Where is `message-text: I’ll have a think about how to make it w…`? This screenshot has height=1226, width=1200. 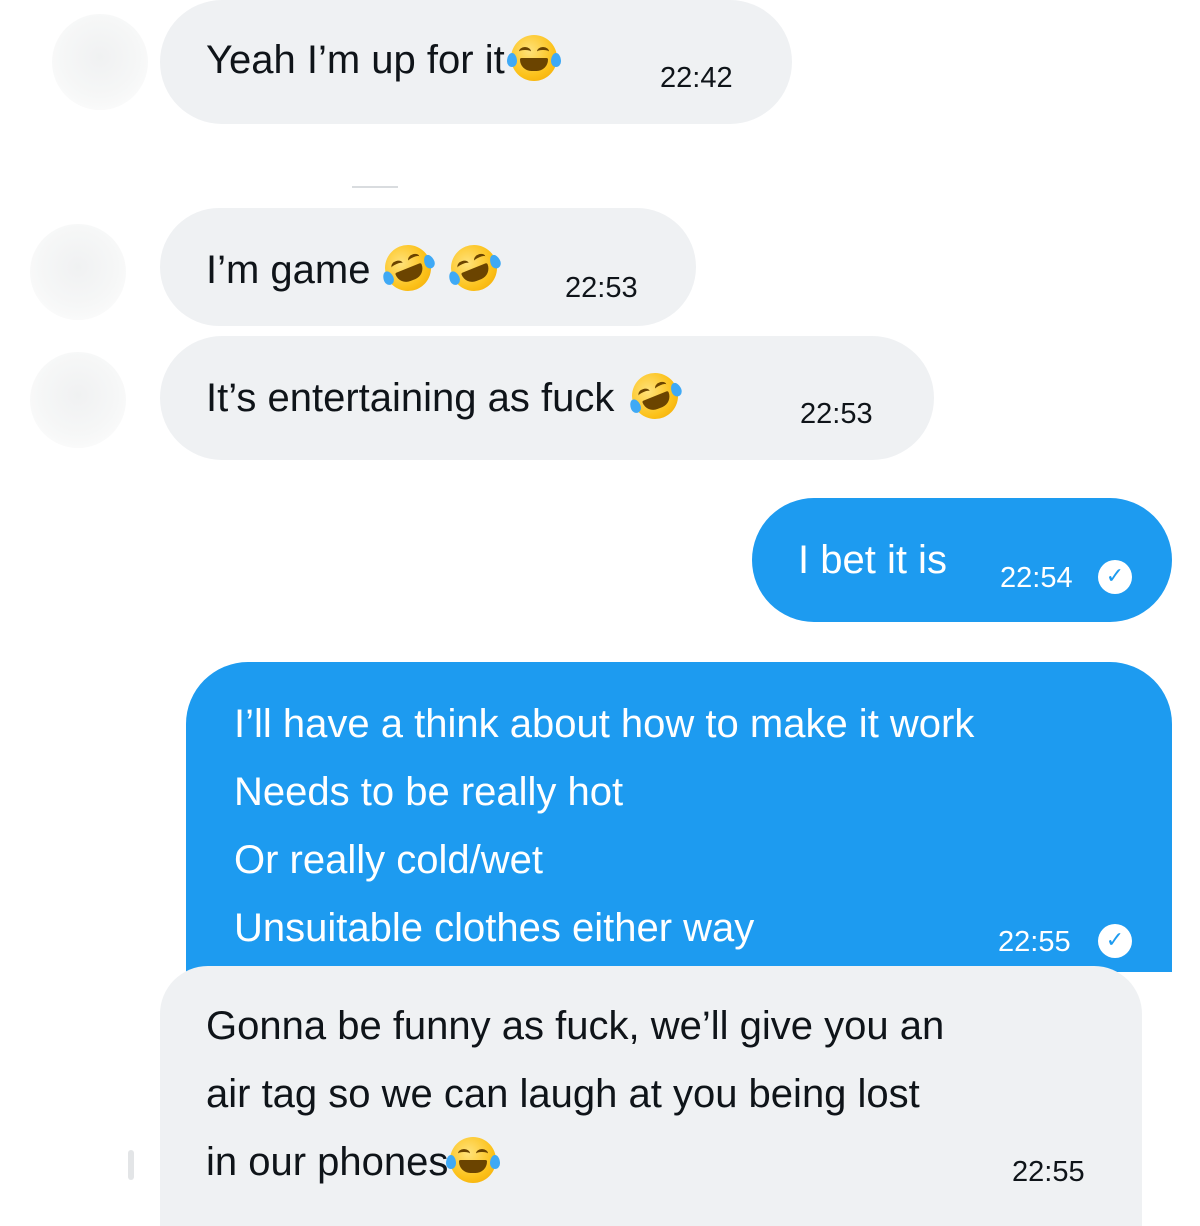 message-text: I’ll have a think about how to make it w… is located at coordinates (604, 724).